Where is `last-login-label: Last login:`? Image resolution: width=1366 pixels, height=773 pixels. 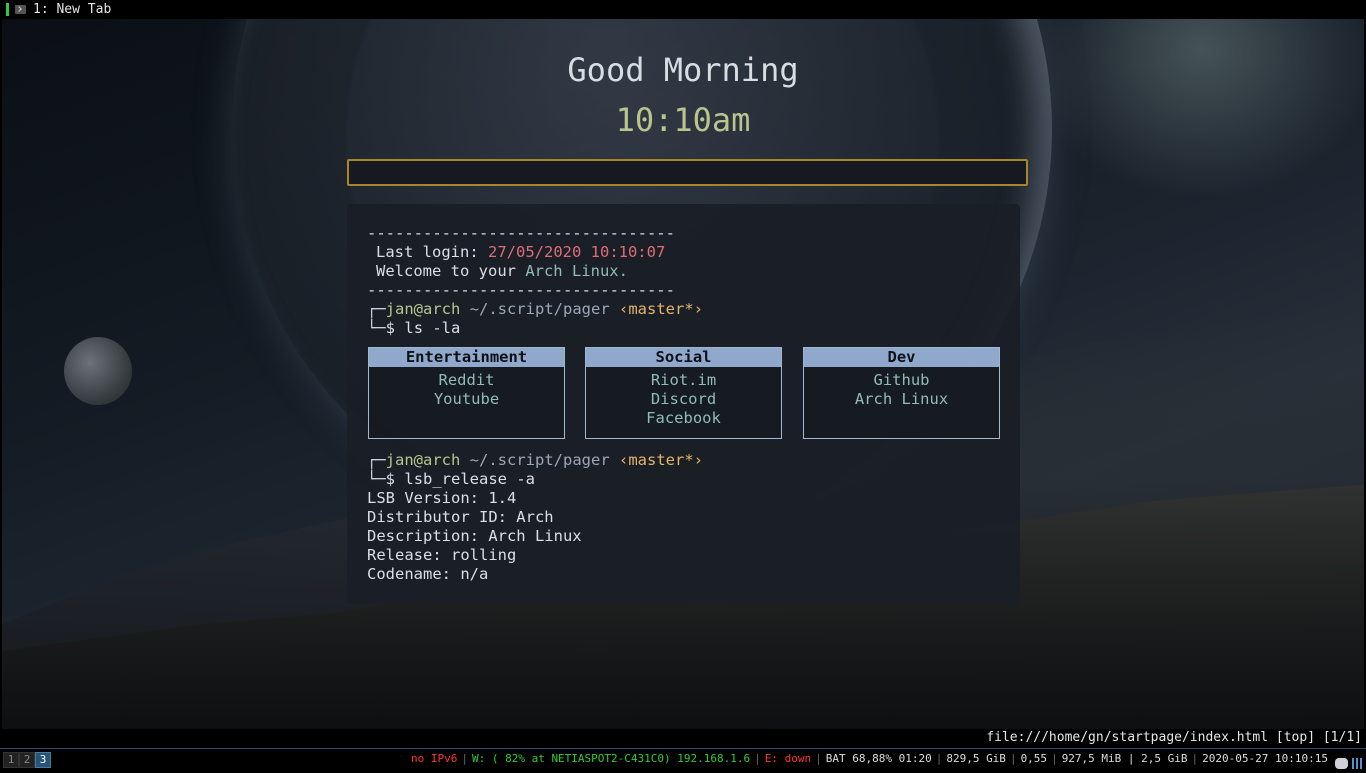 last-login-label: Last login: is located at coordinates (427, 252).